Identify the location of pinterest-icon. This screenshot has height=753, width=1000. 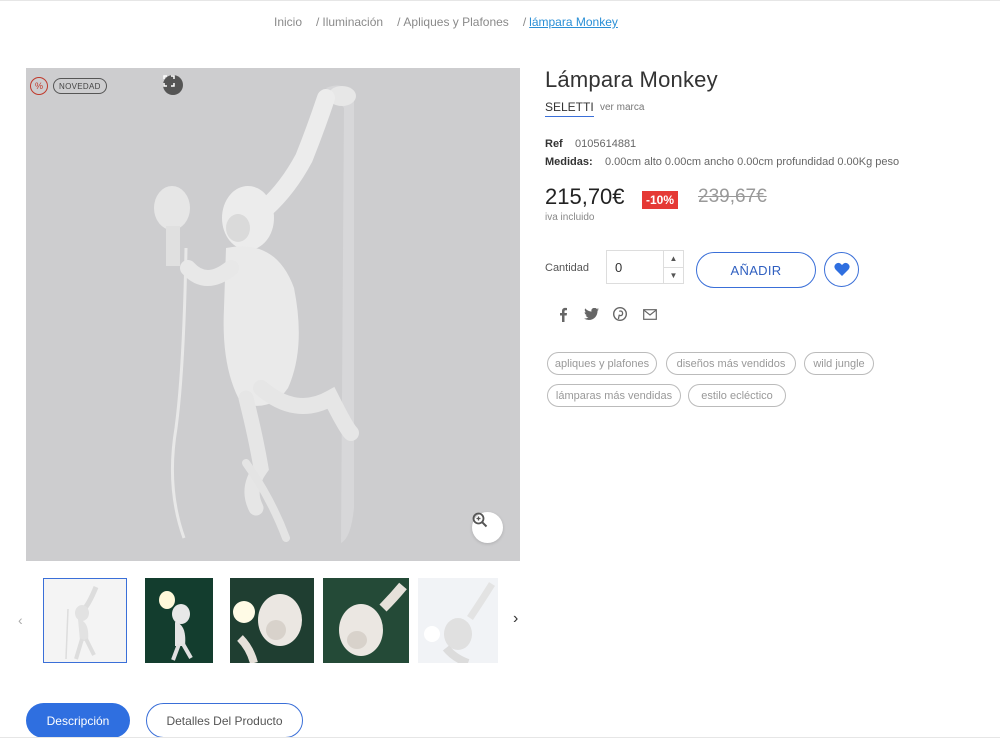
(620, 314).